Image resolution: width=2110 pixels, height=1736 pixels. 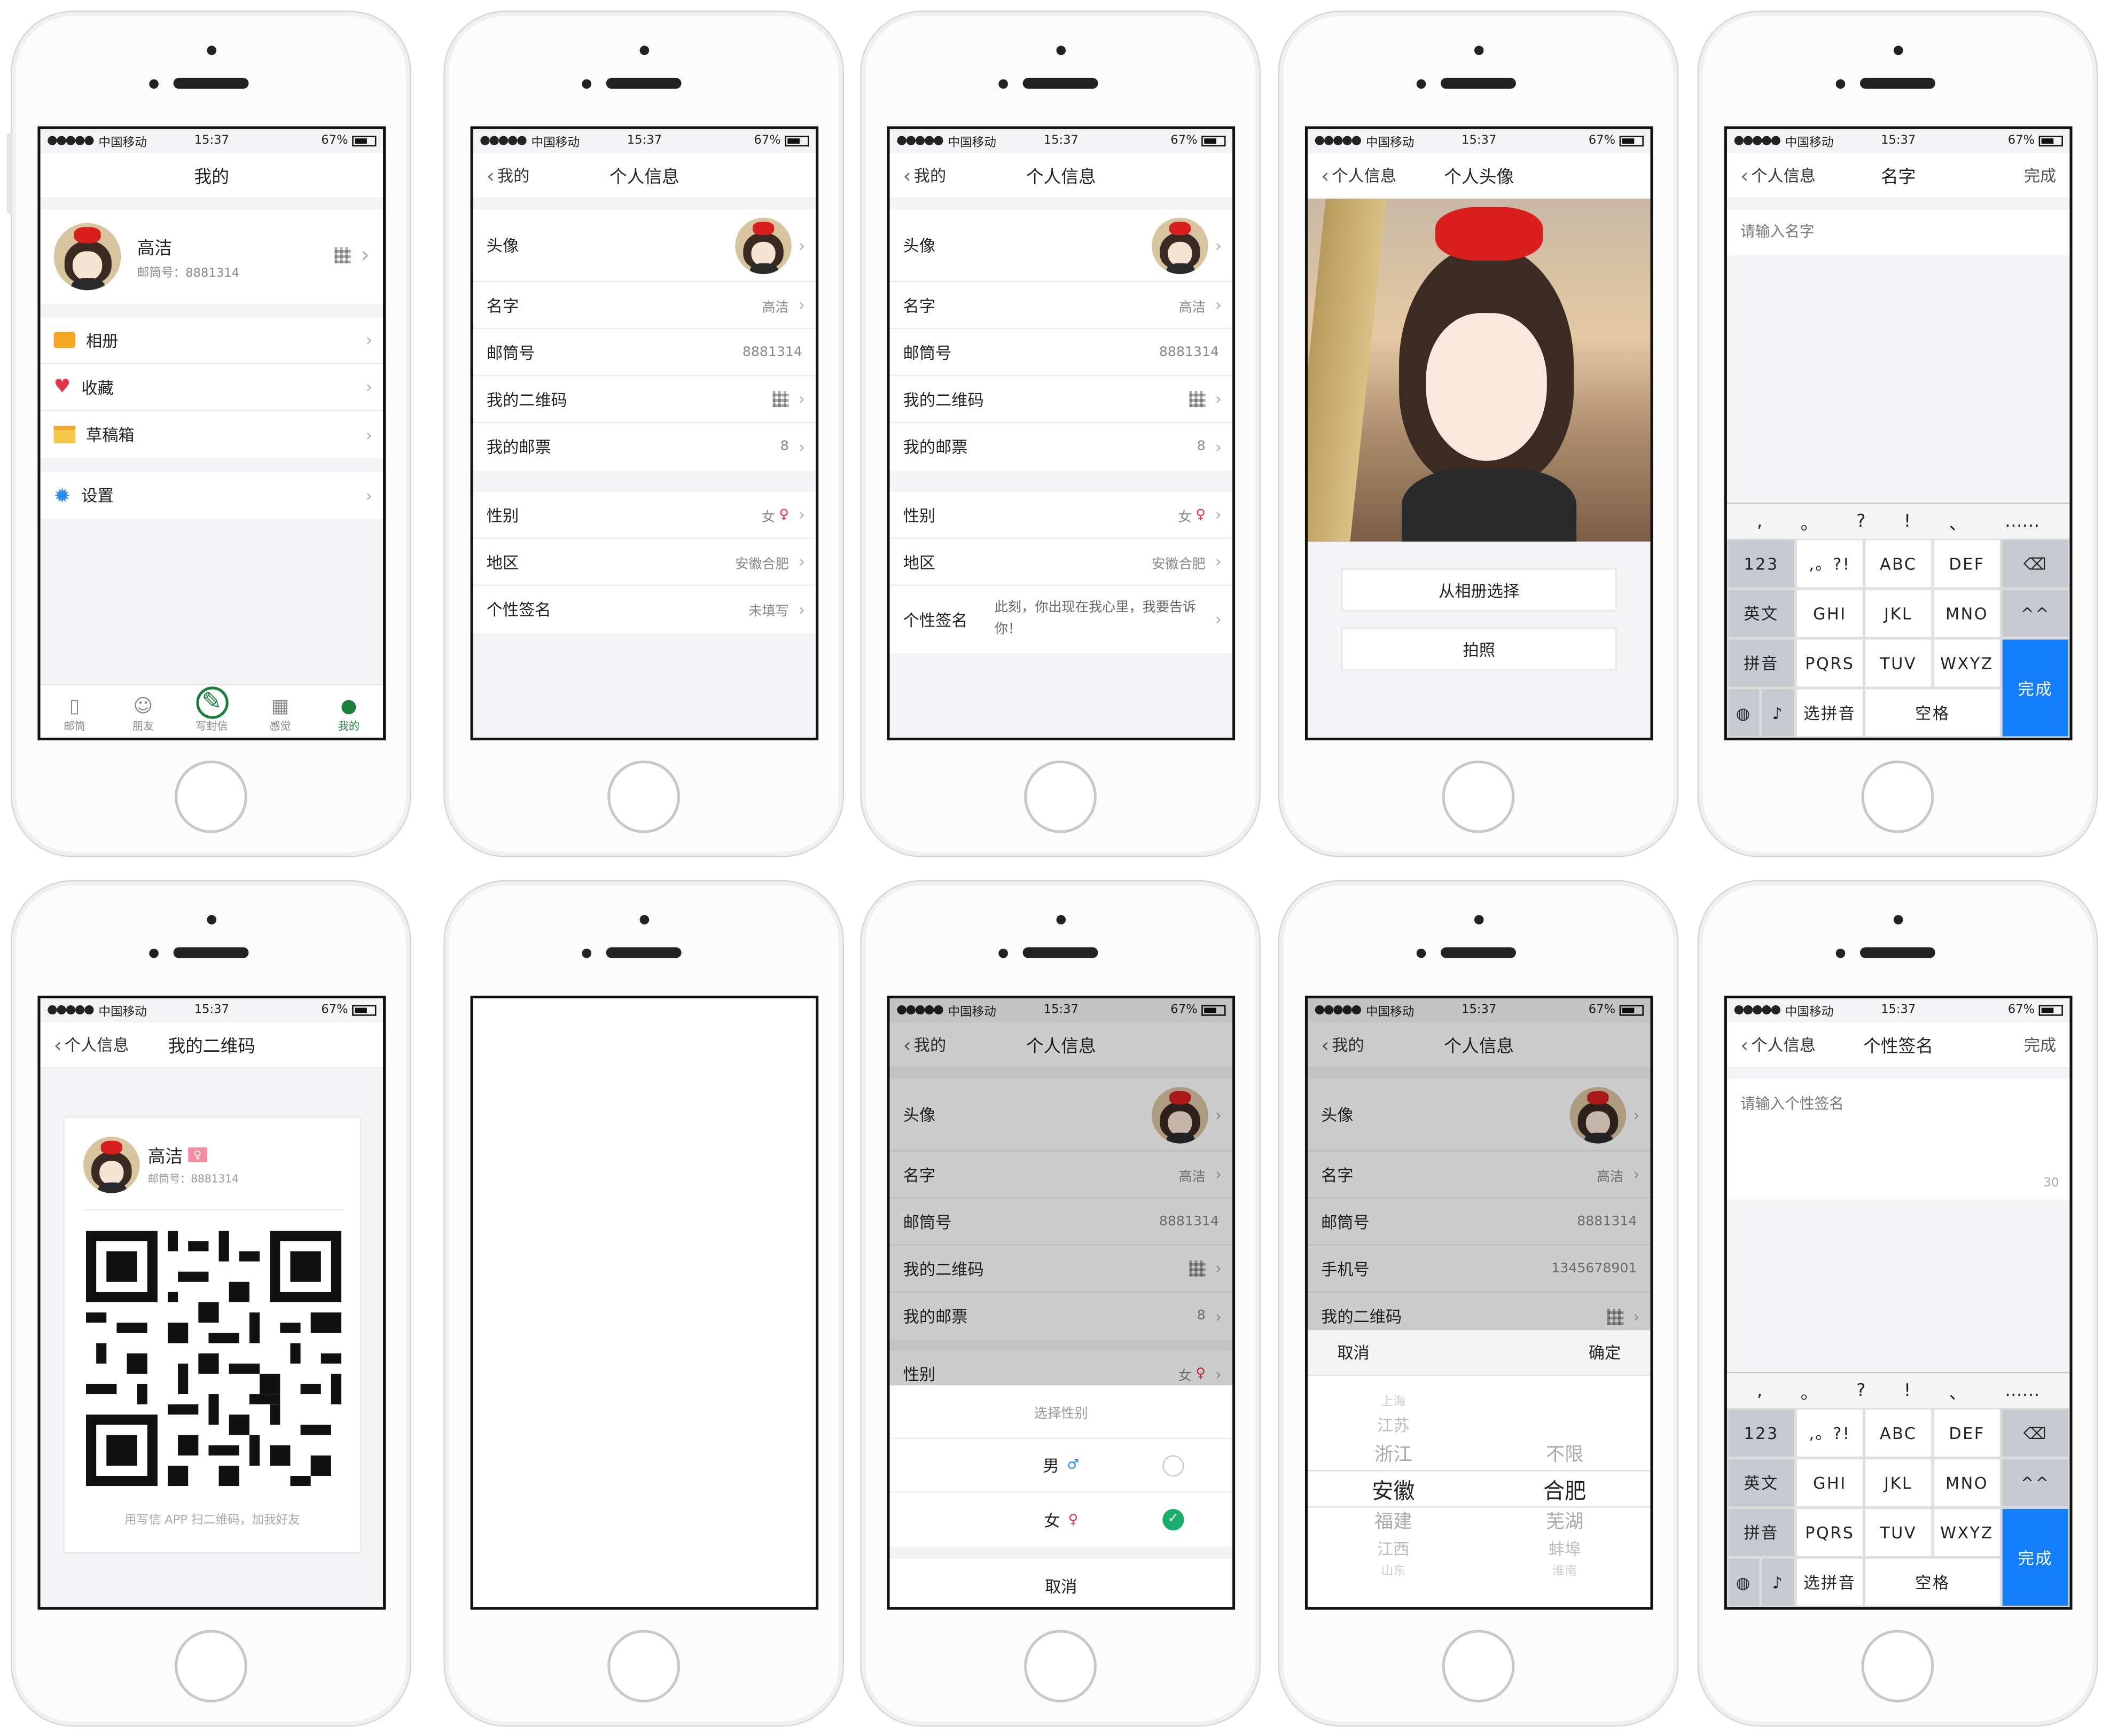 I want to click on tab-write: ✎ 写封信, so click(x=211, y=712).